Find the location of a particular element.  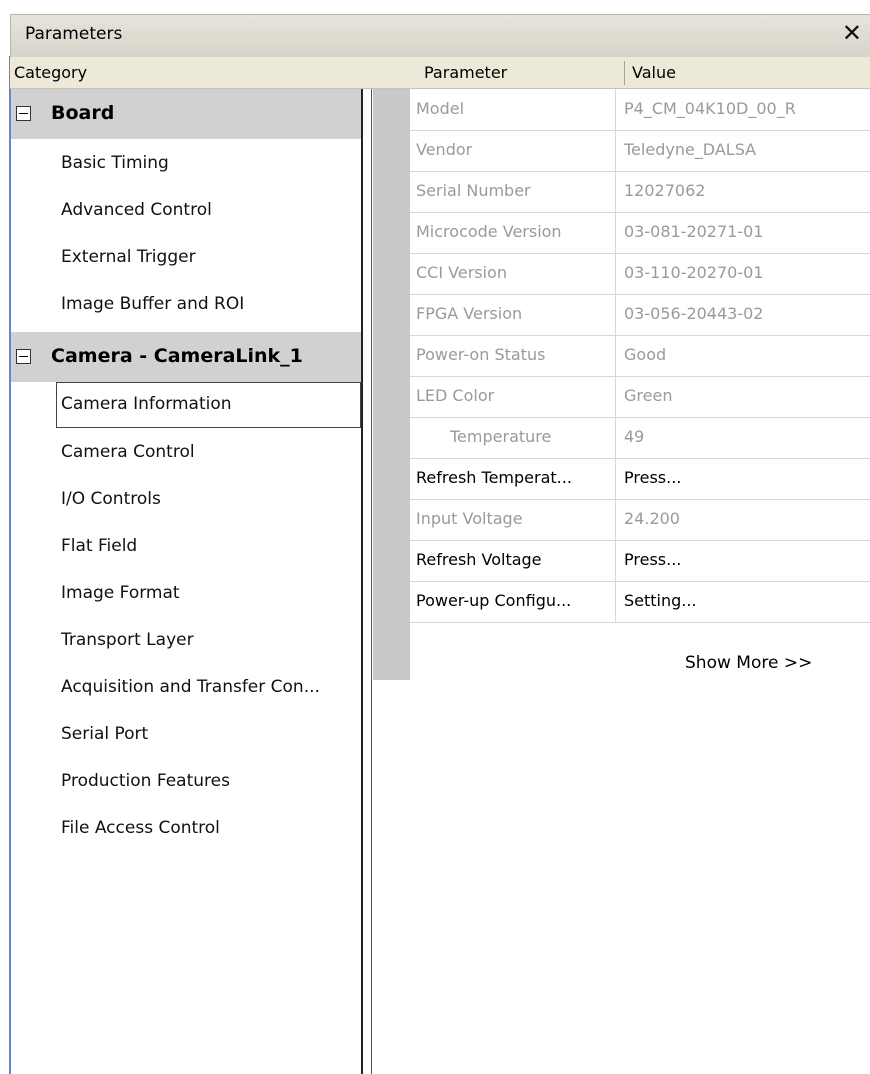

category-item-production-features: Production Features is located at coordinates (145, 781).